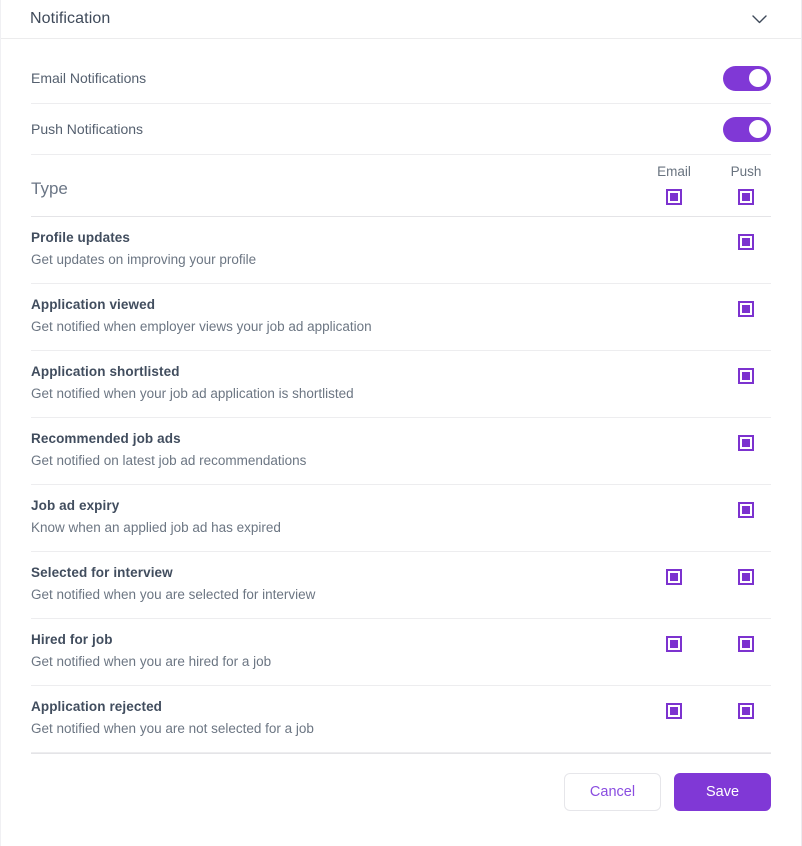  I want to click on row-title: Profile updates, so click(81, 237).